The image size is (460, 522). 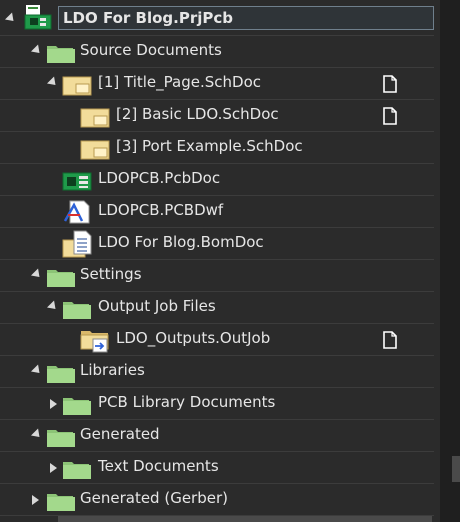 What do you see at coordinates (456, 469) in the screenshot?
I see `scrollbar-thumb` at bounding box center [456, 469].